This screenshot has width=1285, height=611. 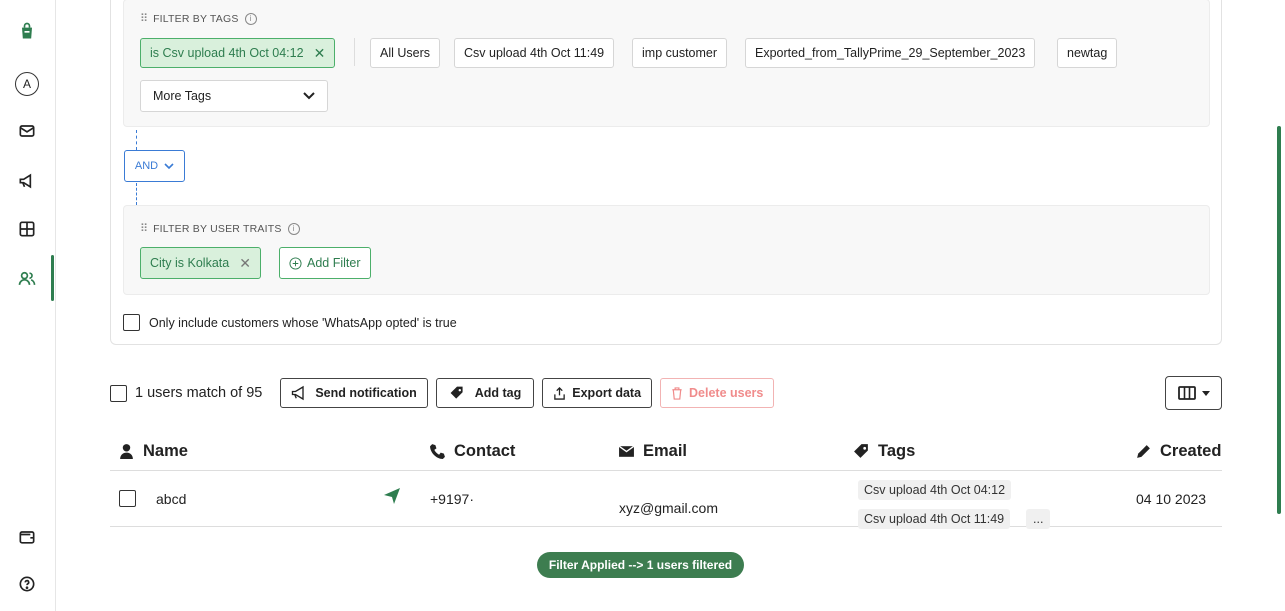 What do you see at coordinates (320, 53) in the screenshot?
I see `remove-tag-icon: ✕` at bounding box center [320, 53].